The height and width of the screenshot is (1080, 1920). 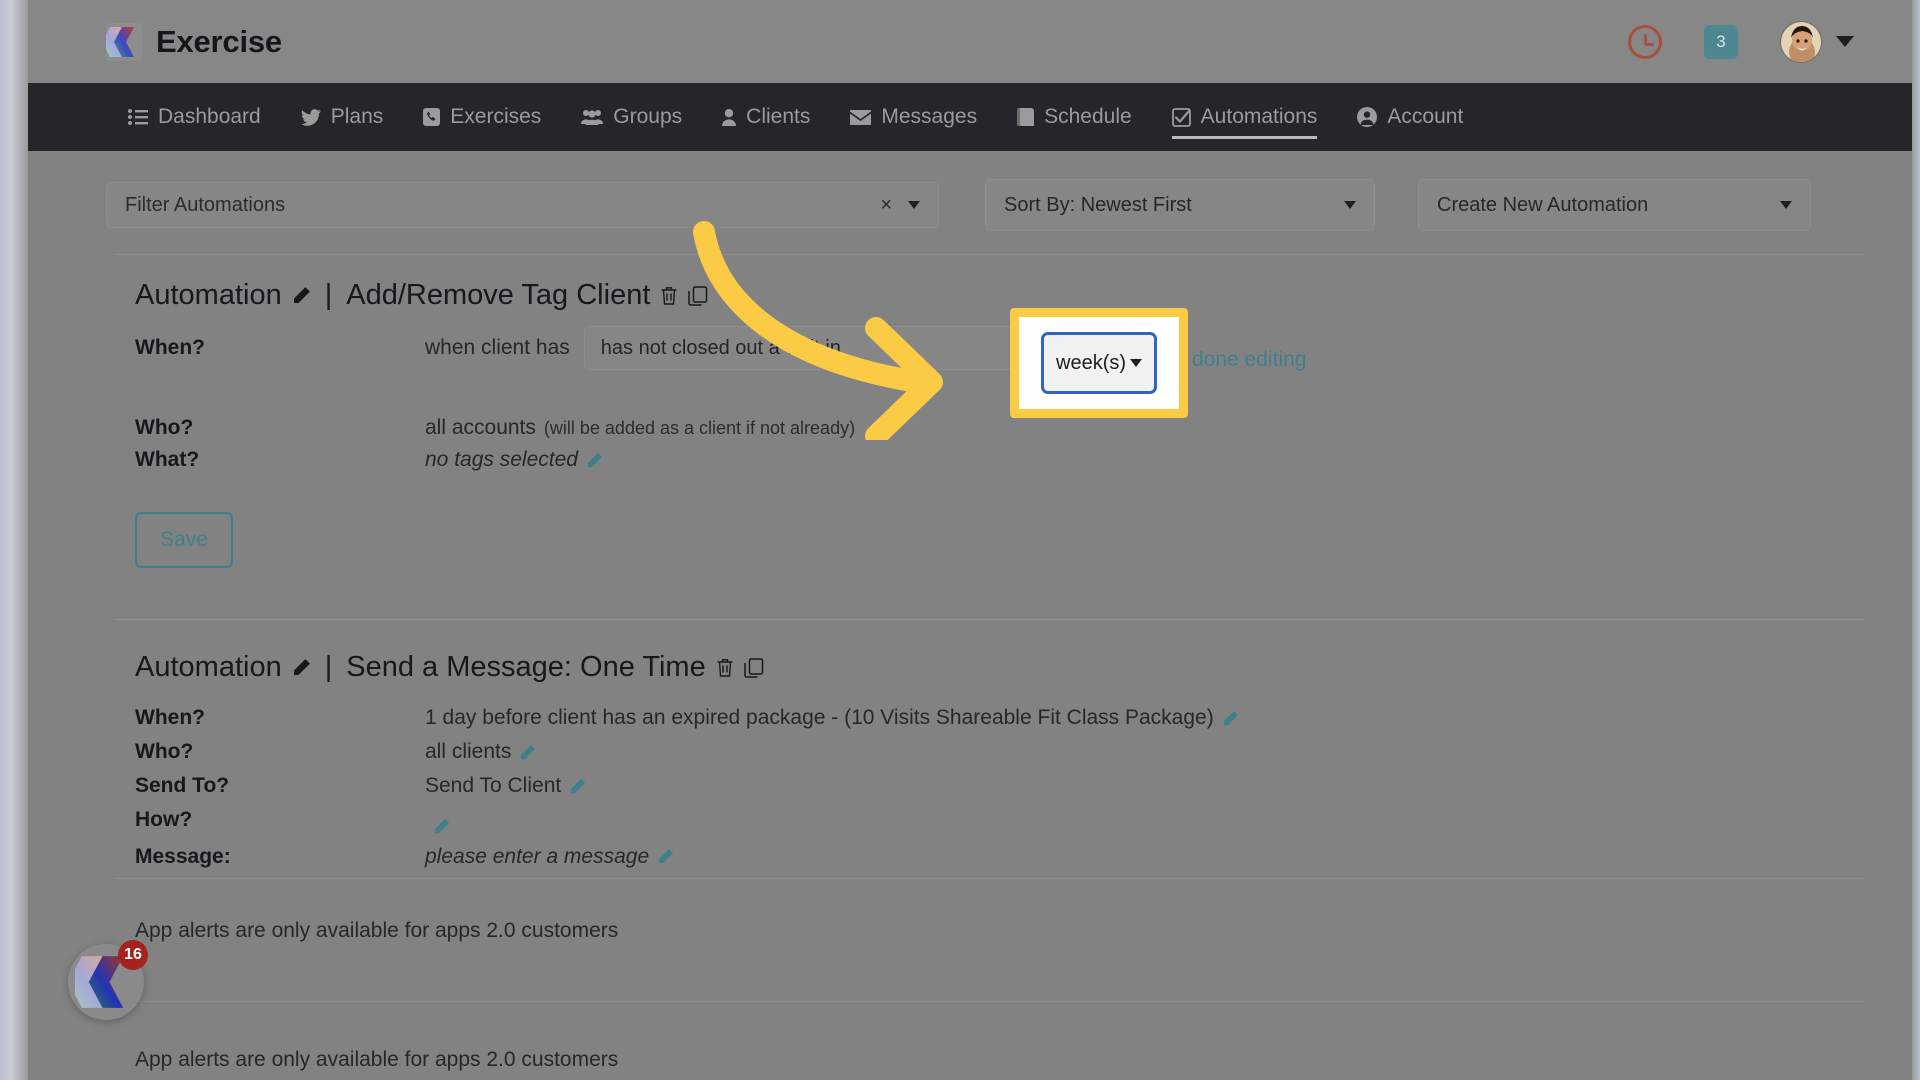 What do you see at coordinates (648, 116) in the screenshot?
I see `nav-item-label: Groups` at bounding box center [648, 116].